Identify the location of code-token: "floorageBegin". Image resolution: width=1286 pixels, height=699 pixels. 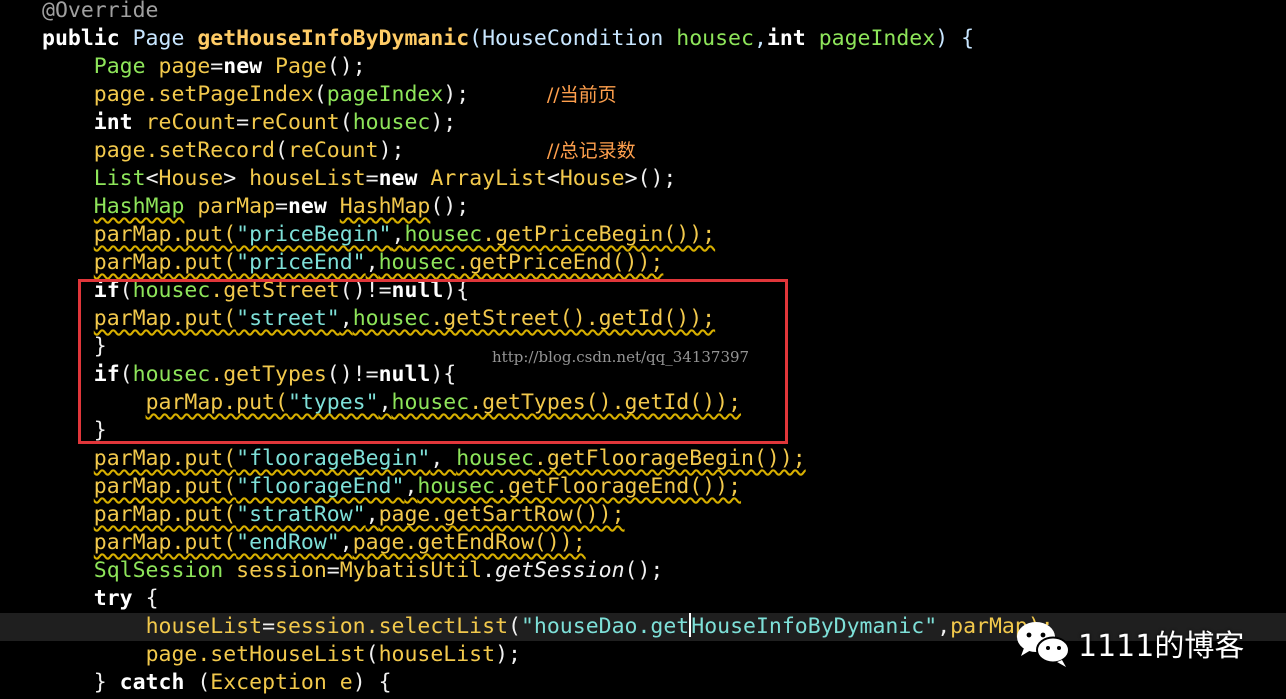
(333, 458).